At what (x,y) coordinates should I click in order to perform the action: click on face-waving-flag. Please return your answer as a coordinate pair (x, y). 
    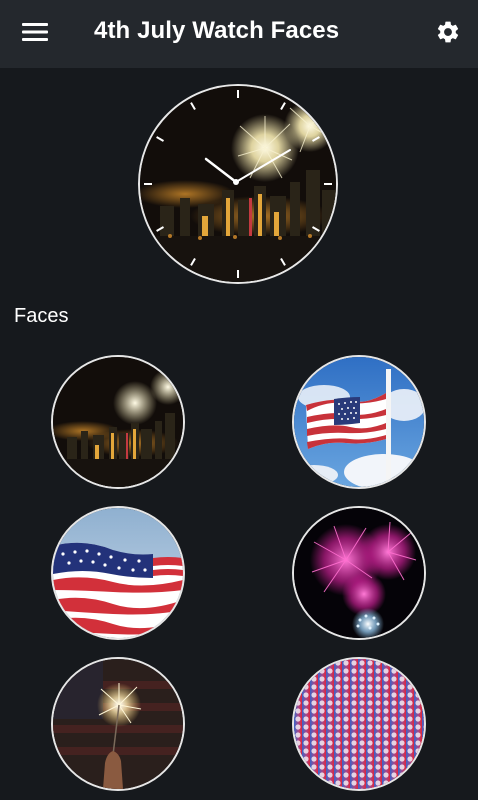
    Looking at the image, I should click on (118, 573).